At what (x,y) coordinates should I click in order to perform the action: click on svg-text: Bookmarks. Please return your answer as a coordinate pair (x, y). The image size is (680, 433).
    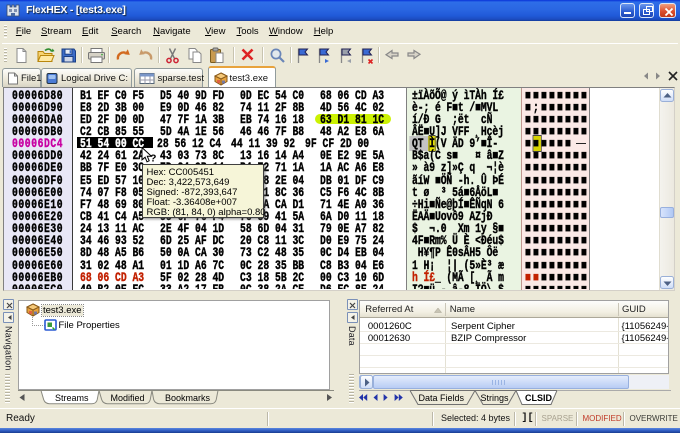
    Looking at the image, I should click on (188, 398).